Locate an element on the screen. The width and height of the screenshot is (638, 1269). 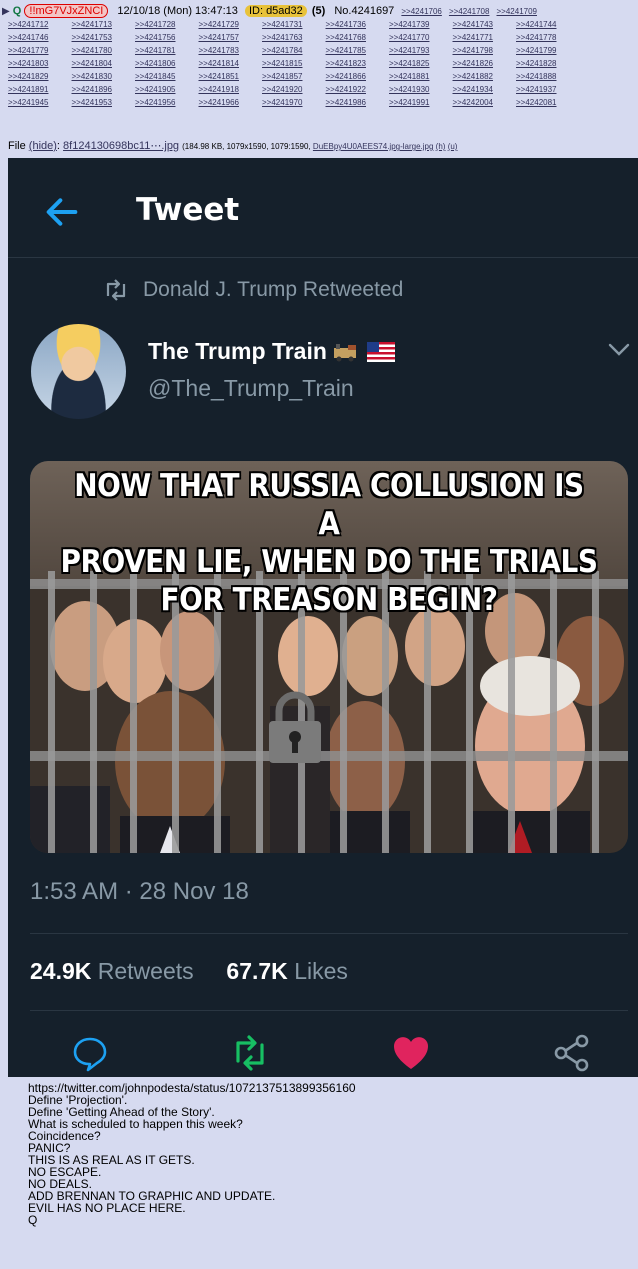
meme-caption-line: NOW THAT RUSSIA COLLUSION IS A is located at coordinates (329, 505).